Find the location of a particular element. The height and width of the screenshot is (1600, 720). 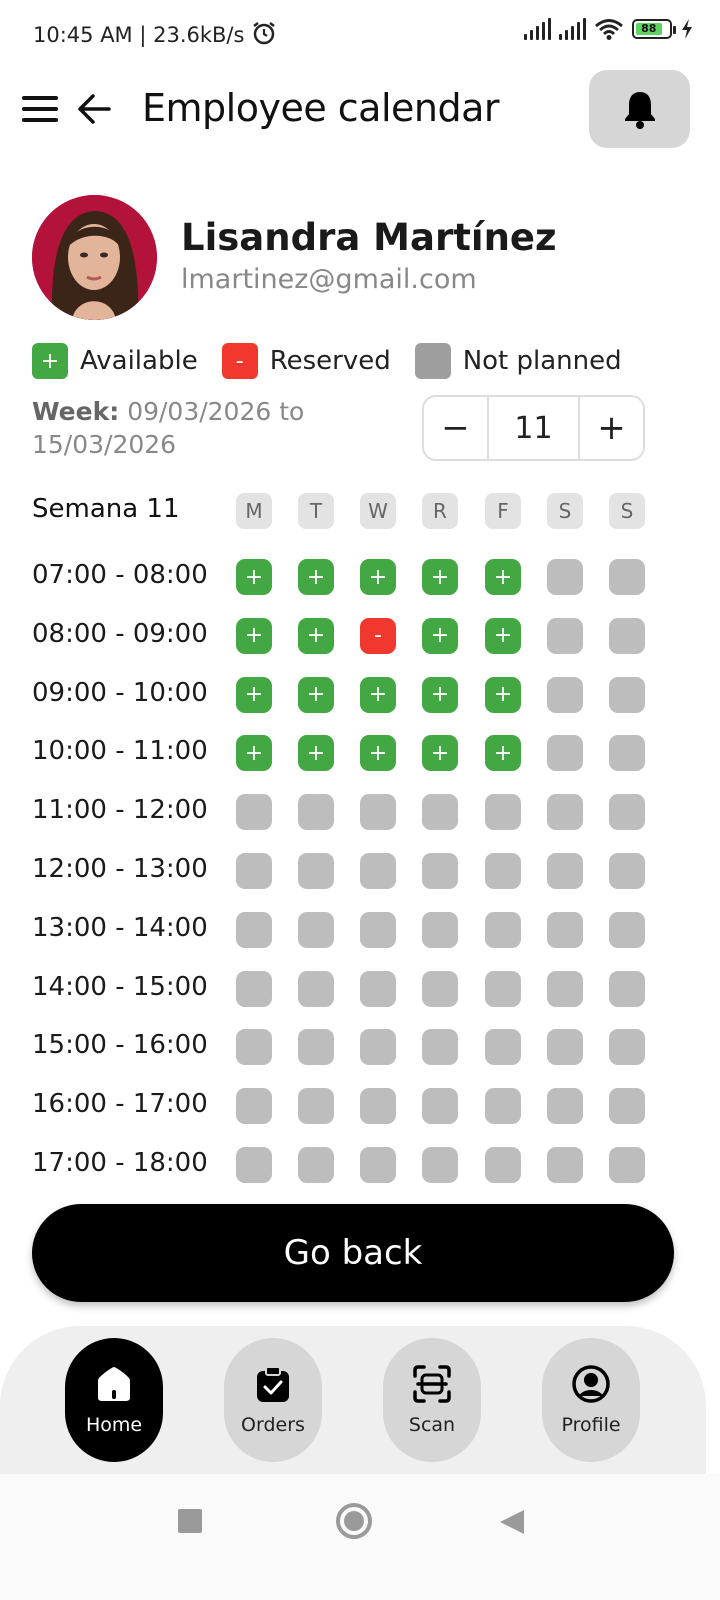

calendar-title: Semana 11 is located at coordinates (106, 509).